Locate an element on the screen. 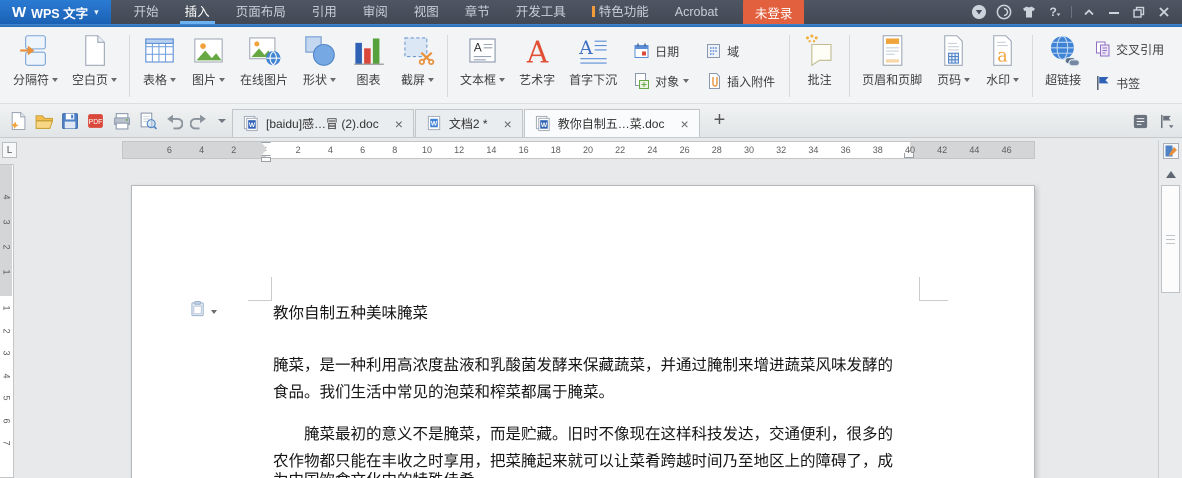 This screenshot has width=1182, height=478. ribbon-button-图片: 图片 is located at coordinates (208, 66).